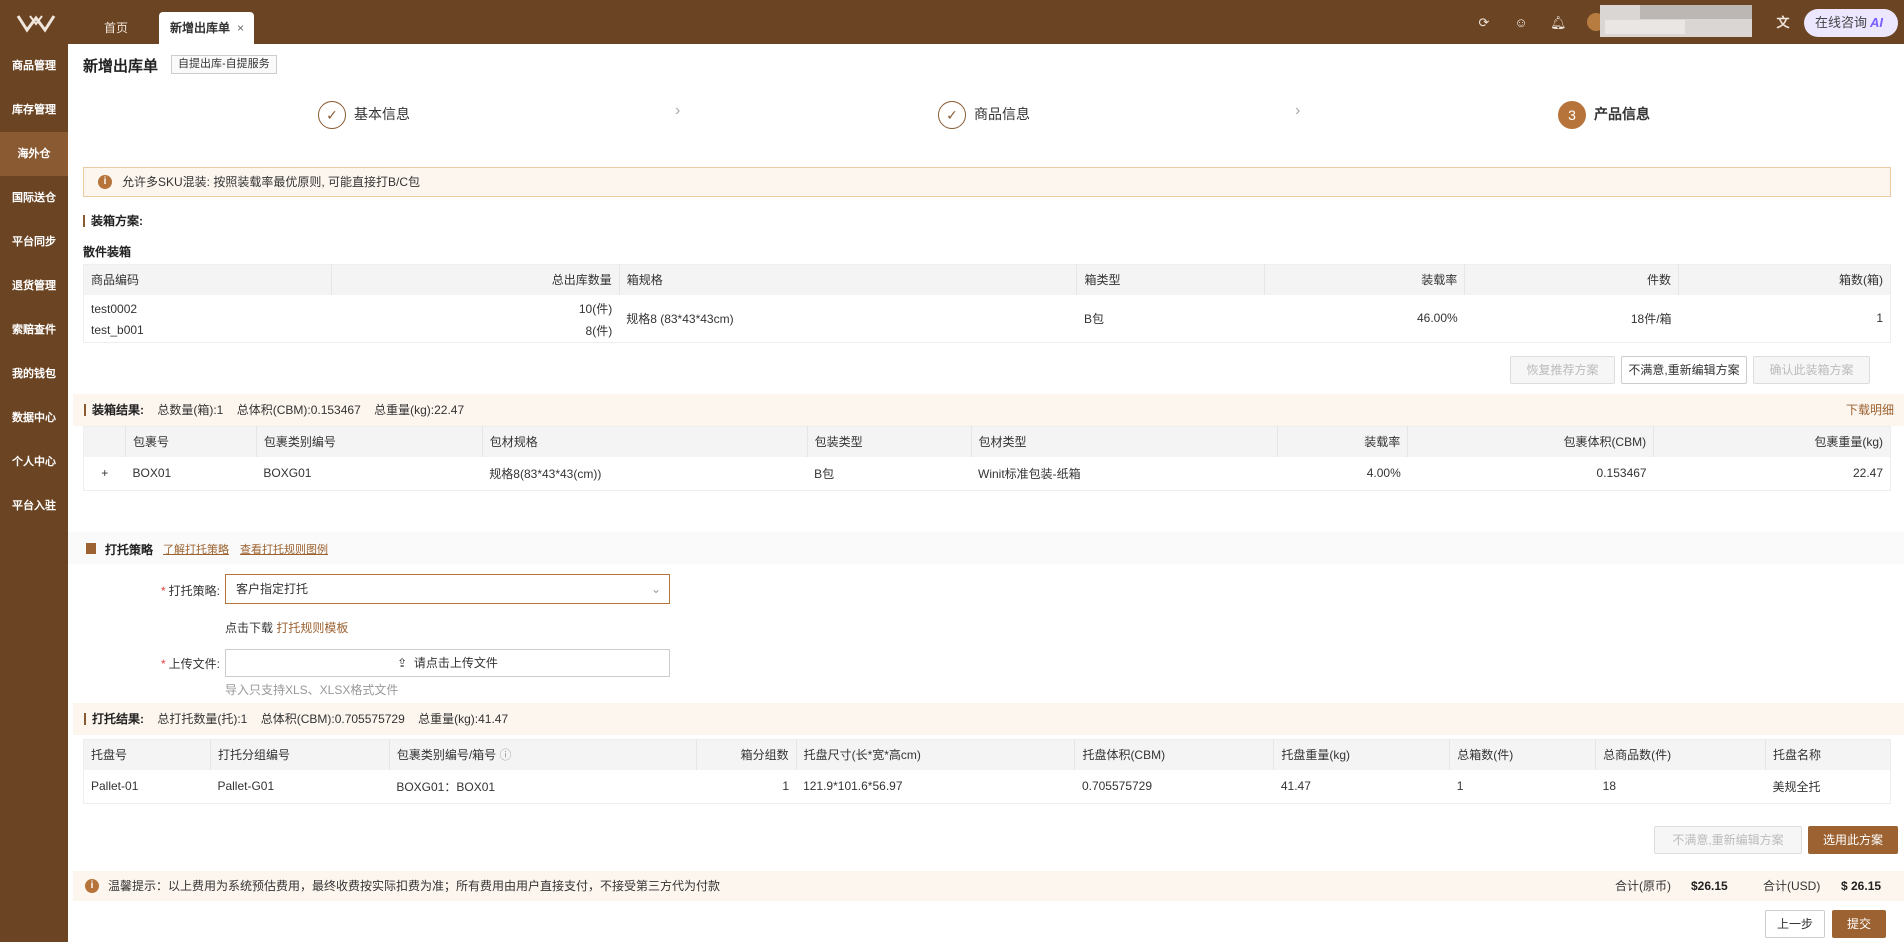 This screenshot has height=942, width=1904. I want to click on top-bar: 首页 新增出库单 × ⟳ ☺ 🔔︎ 文 在线咨询 AI, so click(952, 22).